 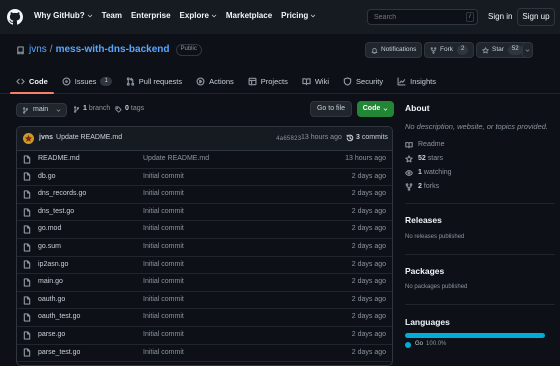 What do you see at coordinates (500, 17) in the screenshot?
I see `sign-in-link: Sign in` at bounding box center [500, 17].